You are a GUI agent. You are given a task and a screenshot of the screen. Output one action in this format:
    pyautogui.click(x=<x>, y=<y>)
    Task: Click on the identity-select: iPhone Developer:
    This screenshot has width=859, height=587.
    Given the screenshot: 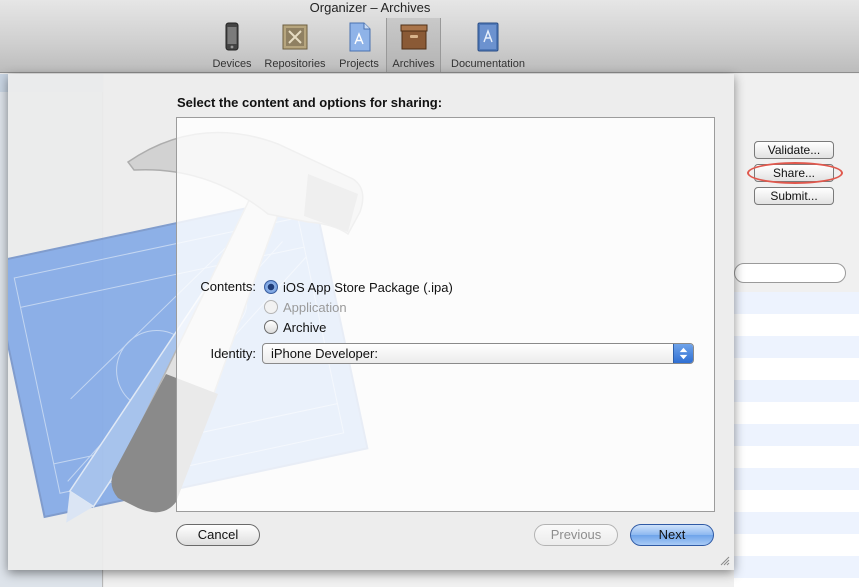 What is the action you would take?
    pyautogui.click(x=478, y=353)
    